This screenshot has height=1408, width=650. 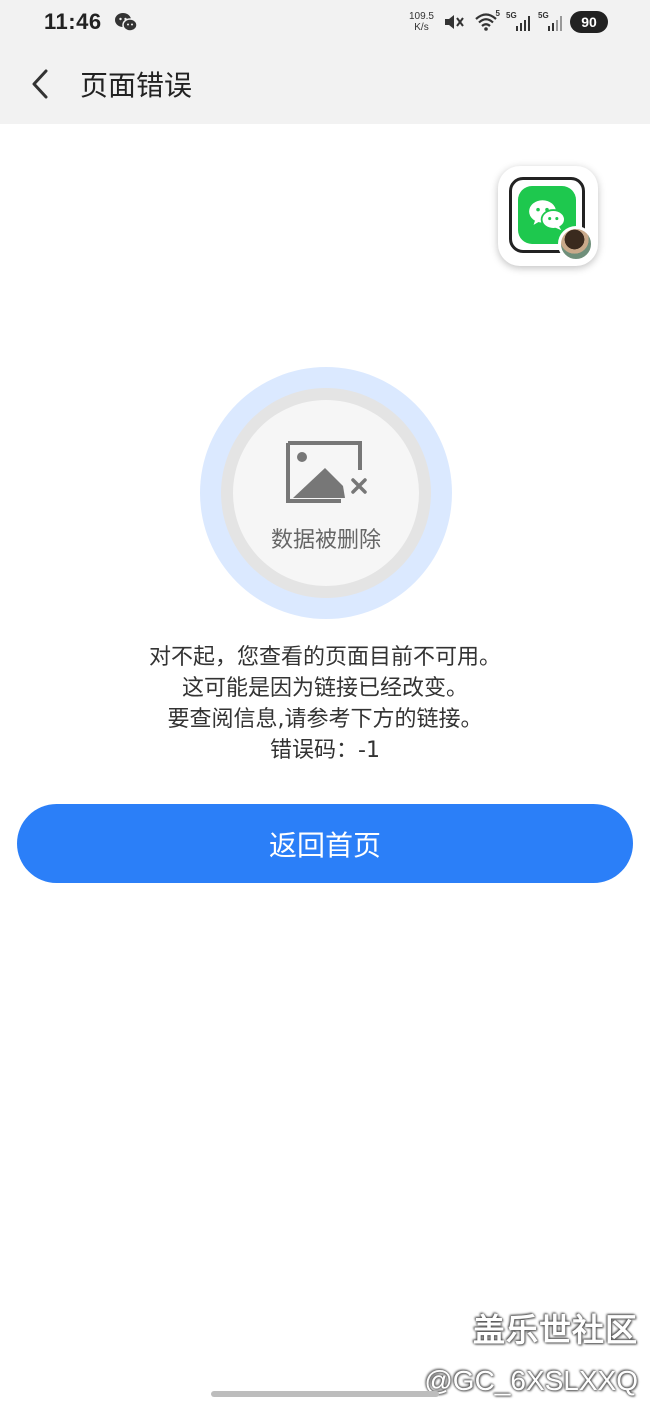 I want to click on error-code: 错误码：-1, so click(x=325, y=750).